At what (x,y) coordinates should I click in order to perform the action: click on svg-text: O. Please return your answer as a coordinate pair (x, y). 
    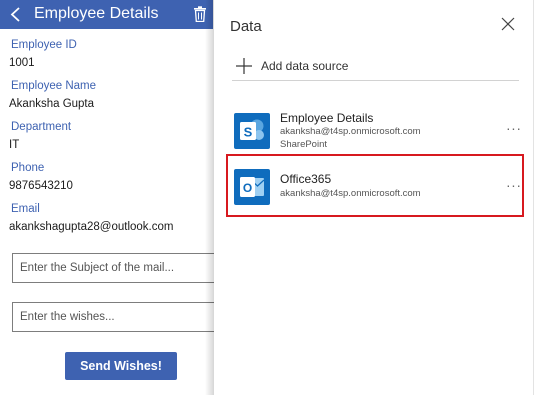
    Looking at the image, I should click on (247, 188).